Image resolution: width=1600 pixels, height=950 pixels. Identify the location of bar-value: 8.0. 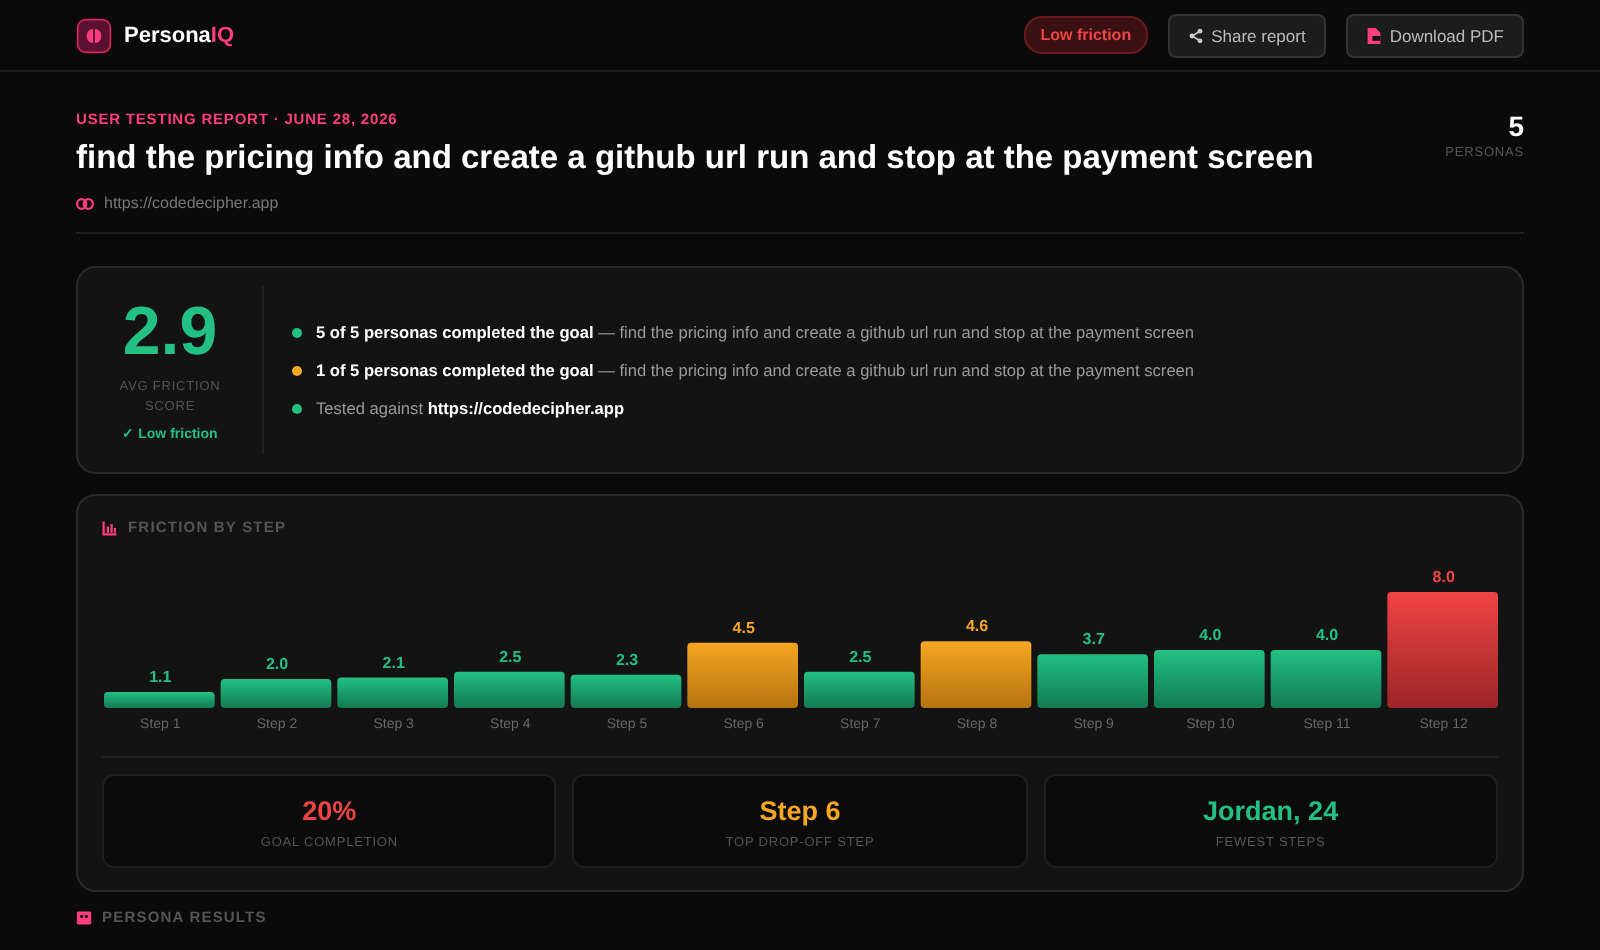
(1443, 577).